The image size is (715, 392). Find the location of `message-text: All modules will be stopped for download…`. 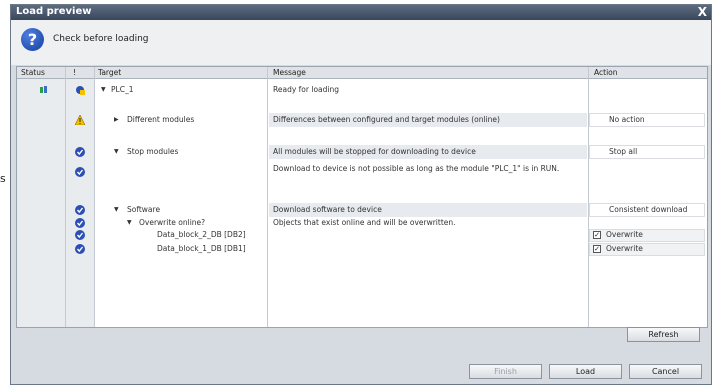

message-text: All modules will be stopped for download… is located at coordinates (374, 151).